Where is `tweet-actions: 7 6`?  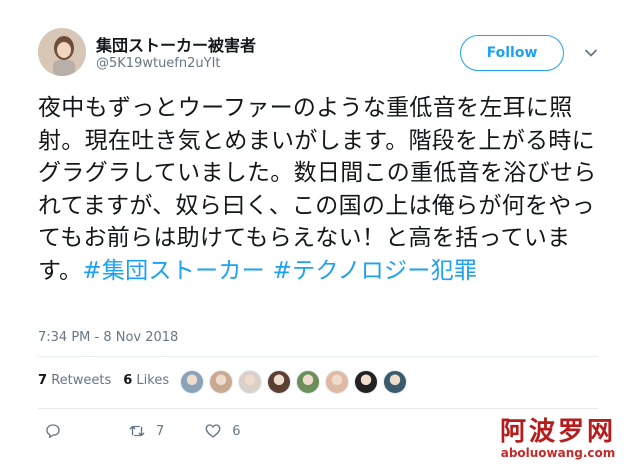 tweet-actions: 7 6 is located at coordinates (142, 431).